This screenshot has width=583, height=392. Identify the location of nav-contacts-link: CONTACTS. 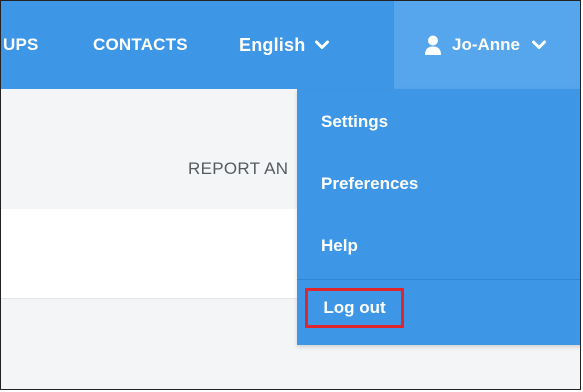
(140, 45).